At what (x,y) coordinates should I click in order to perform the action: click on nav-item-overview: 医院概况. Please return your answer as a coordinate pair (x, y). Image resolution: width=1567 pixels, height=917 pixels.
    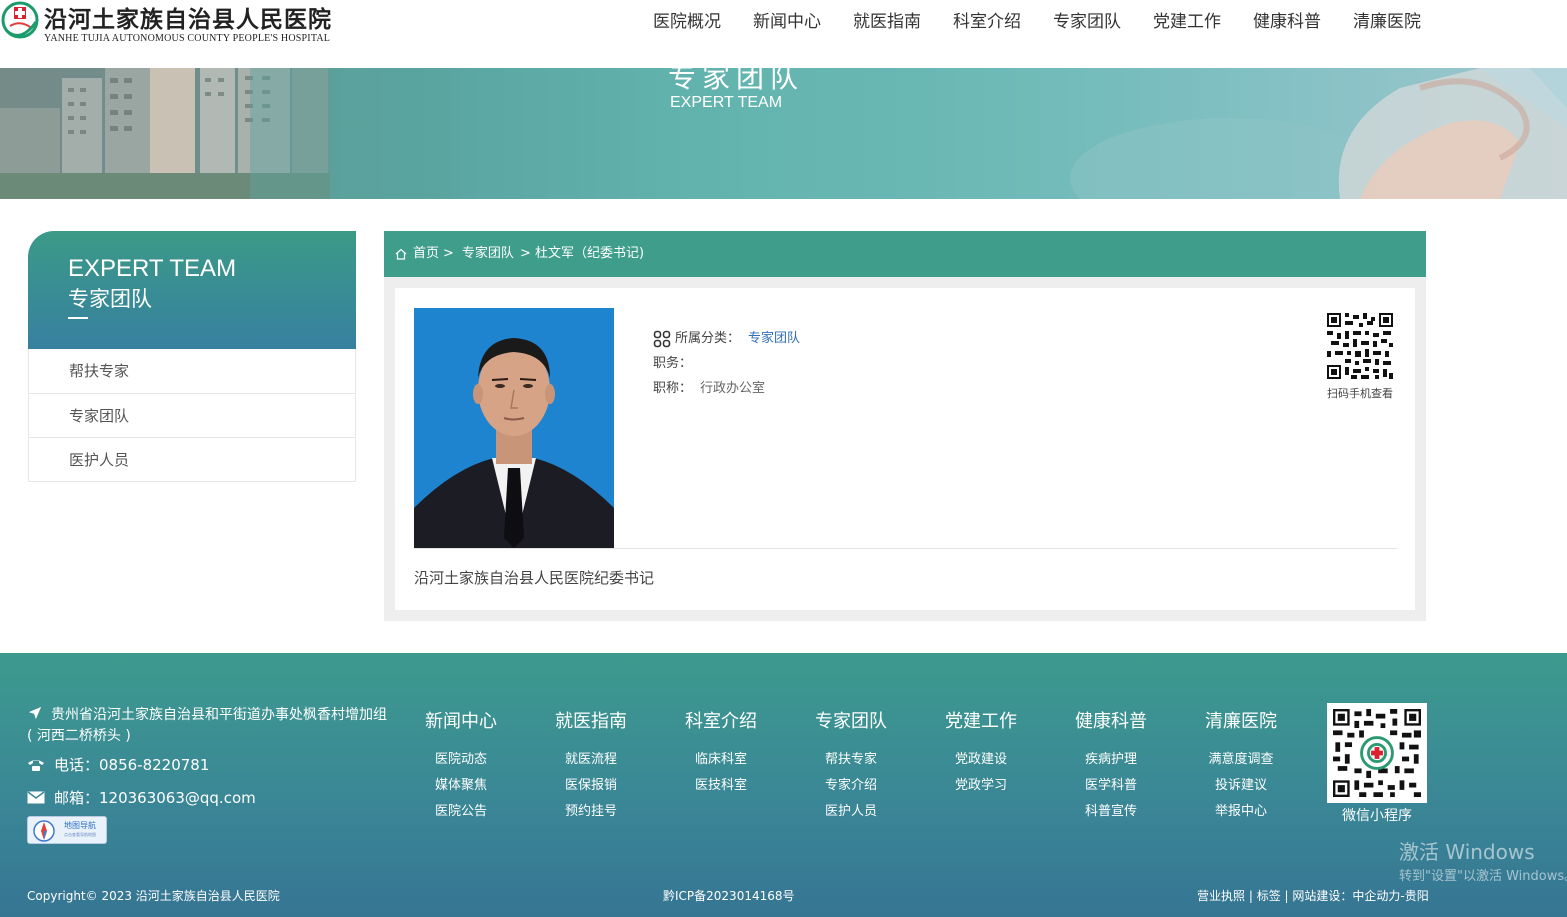
    Looking at the image, I should click on (687, 23).